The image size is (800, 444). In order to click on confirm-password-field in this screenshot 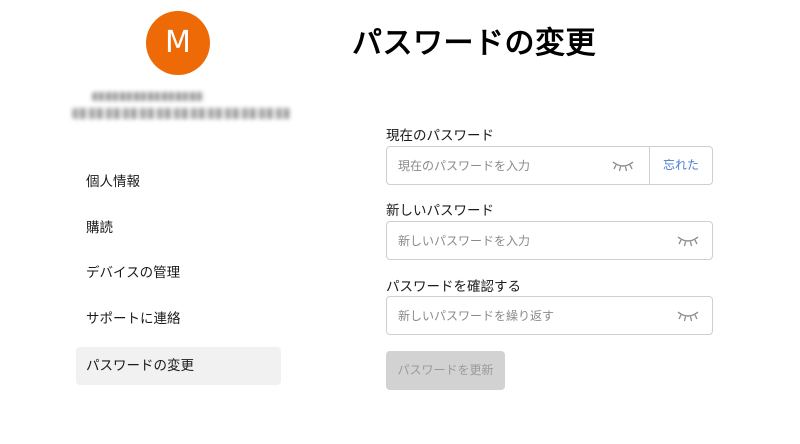, I will do `click(549, 315)`.